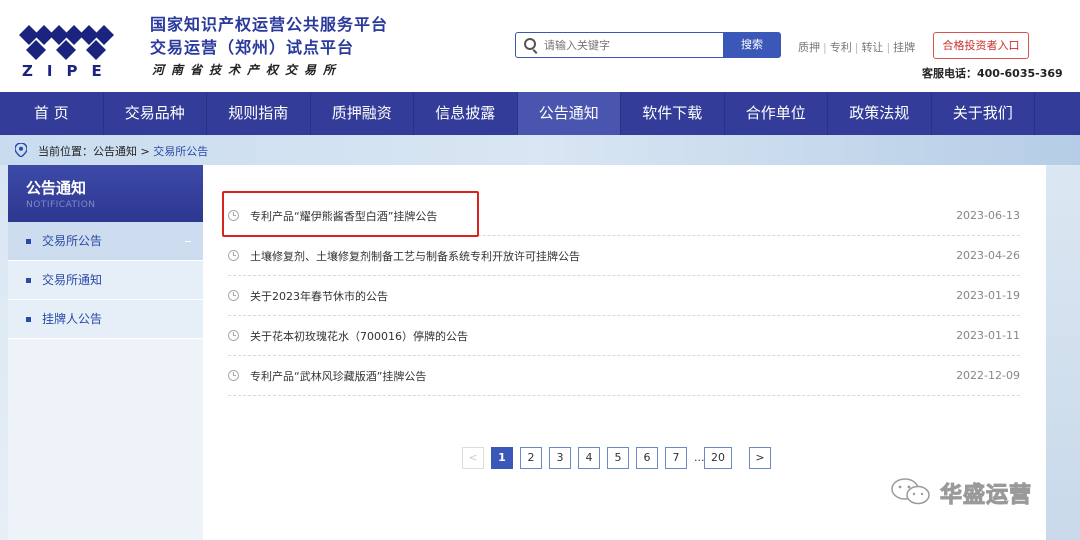 The height and width of the screenshot is (540, 1080). Describe the element at coordinates (105, 241) in the screenshot. I see `sidebar-item-exchange-announcements: 交易所公告` at that location.